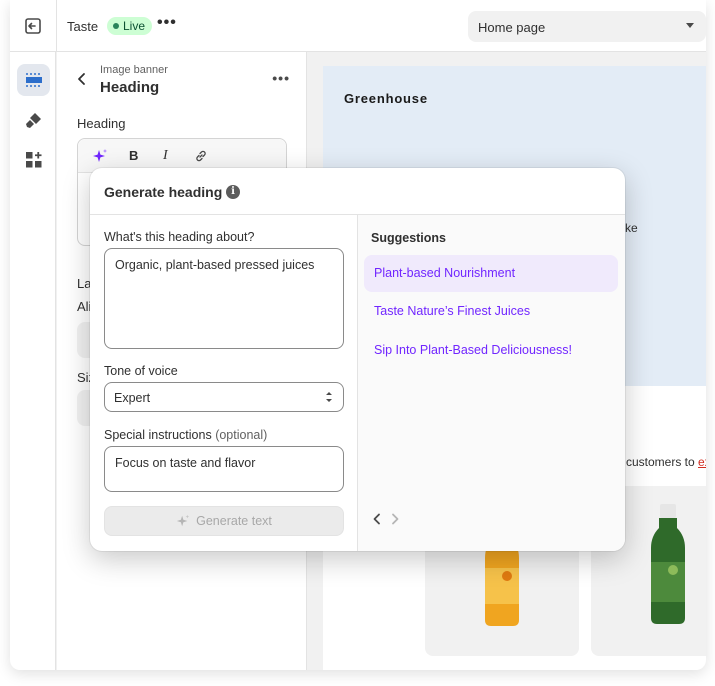 The height and width of the screenshot is (686, 715). What do you see at coordinates (158, 435) in the screenshot?
I see `special-instructions-text: Special instructions` at bounding box center [158, 435].